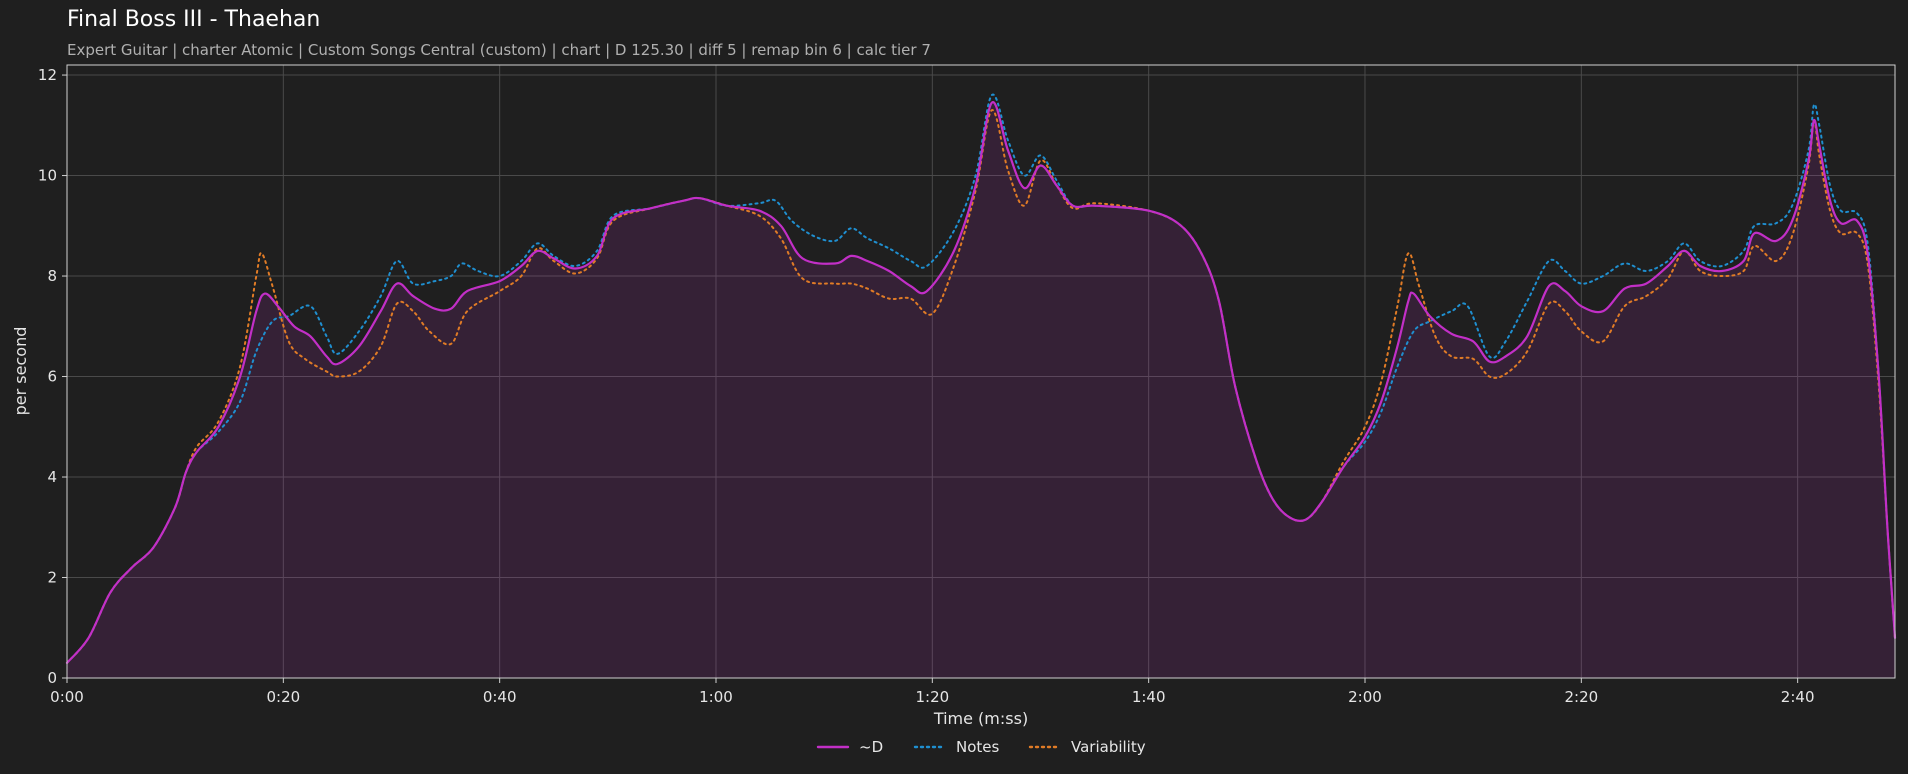 The image size is (1908, 774). What do you see at coordinates (52, 578) in the screenshot?
I see `y-tick-label: 2` at bounding box center [52, 578].